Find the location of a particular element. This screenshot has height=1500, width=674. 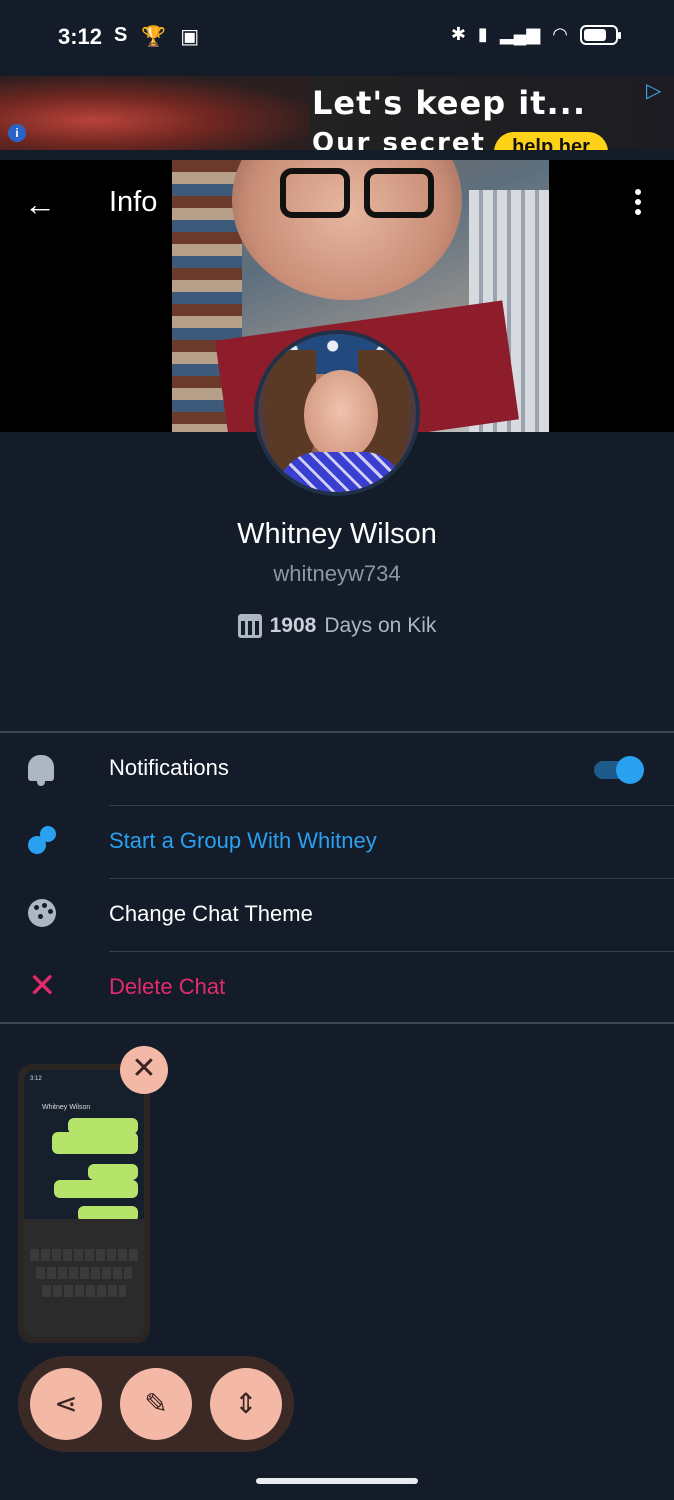

chevron-updown-icon: ⇕ is located at coordinates (246, 1403).